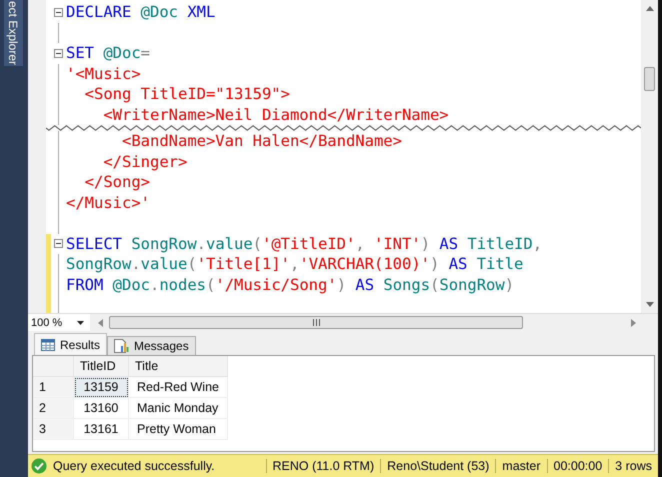  Describe the element at coordinates (103, 73) in the screenshot. I see `code-line: '<Music>` at that location.